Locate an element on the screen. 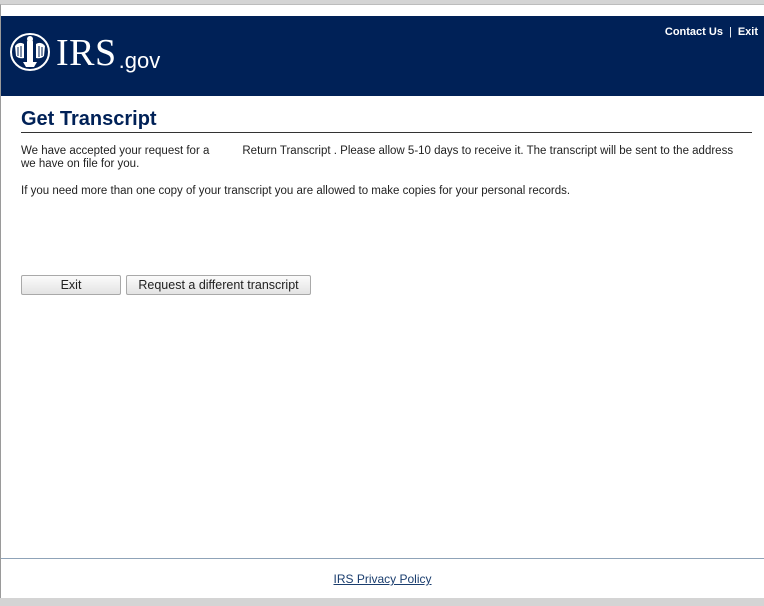 This screenshot has height=606, width=764. message-part1: We have accepted your request for a is located at coordinates (115, 151).